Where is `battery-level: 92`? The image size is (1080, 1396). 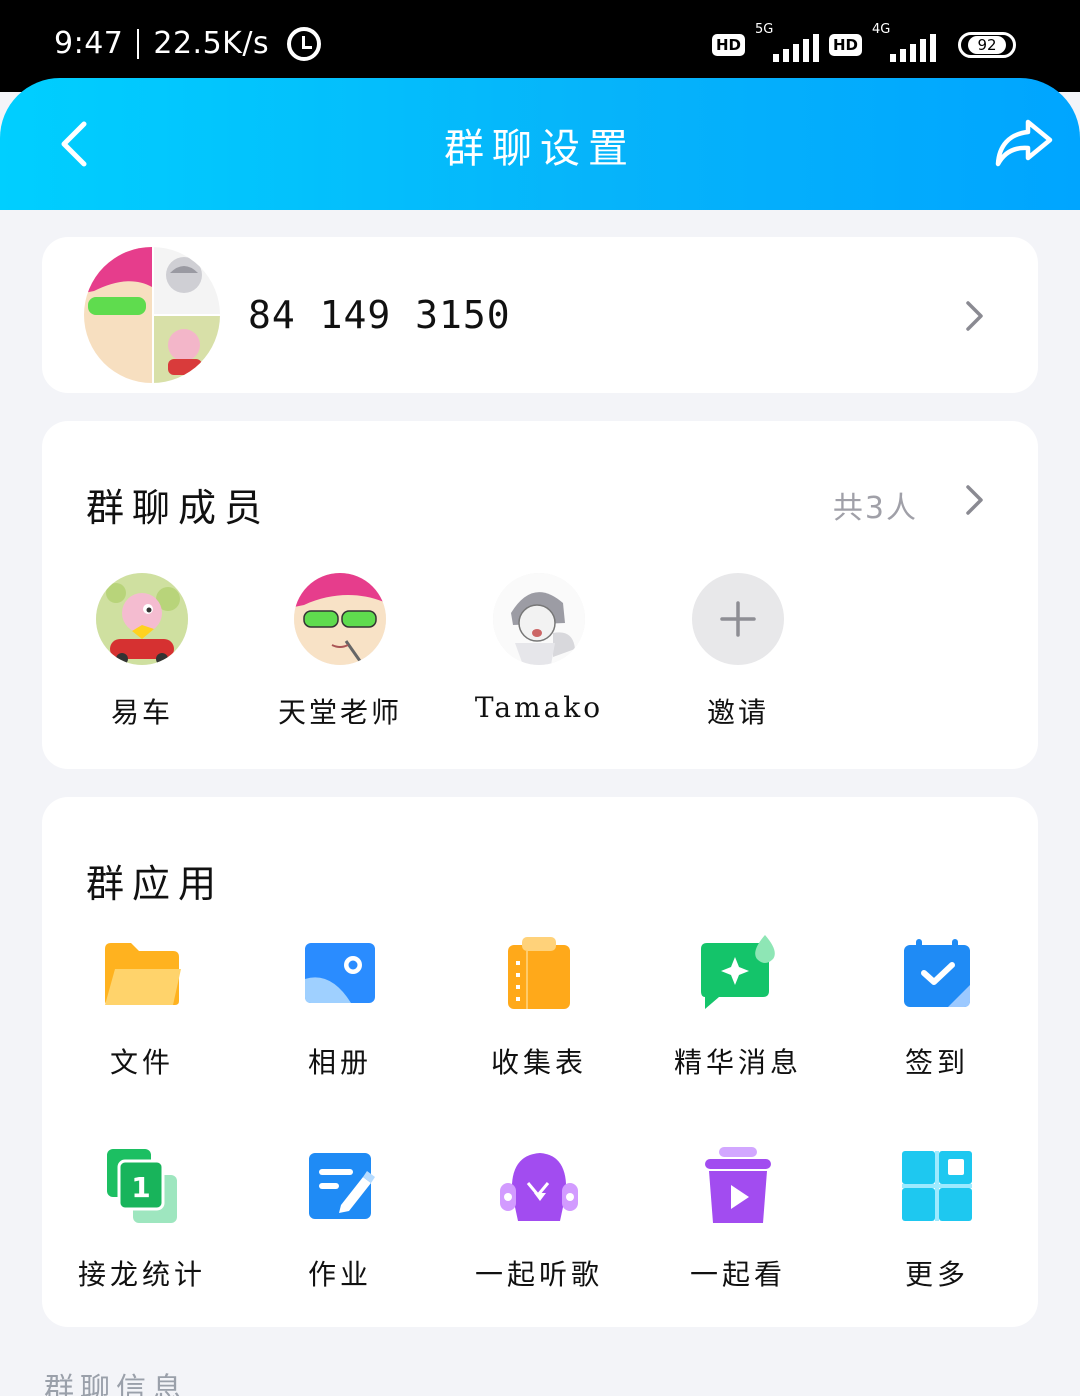
battery-level: 92 is located at coordinates (987, 45).